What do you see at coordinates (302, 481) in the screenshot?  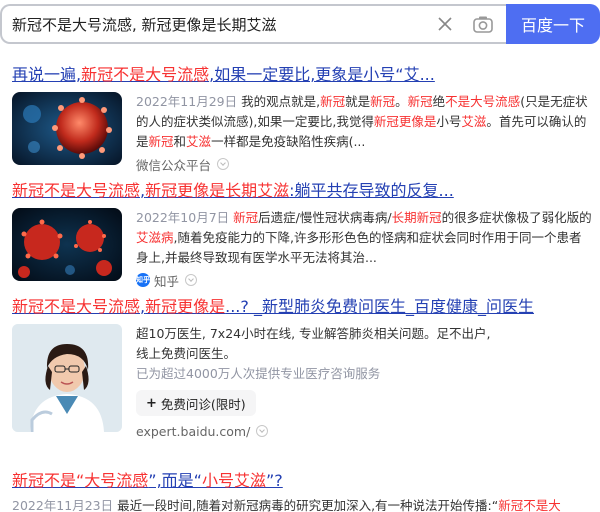 I see `result-title-link: 新冠不是“大号流感”,而是“小号艾滋”?` at bounding box center [302, 481].